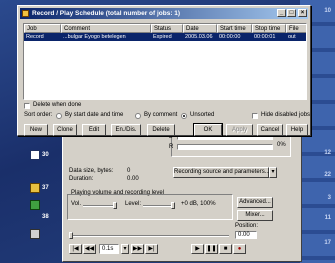 The height and width of the screenshot is (263, 335). I want to click on sort-order-label: Sort order:, so click(38, 115).